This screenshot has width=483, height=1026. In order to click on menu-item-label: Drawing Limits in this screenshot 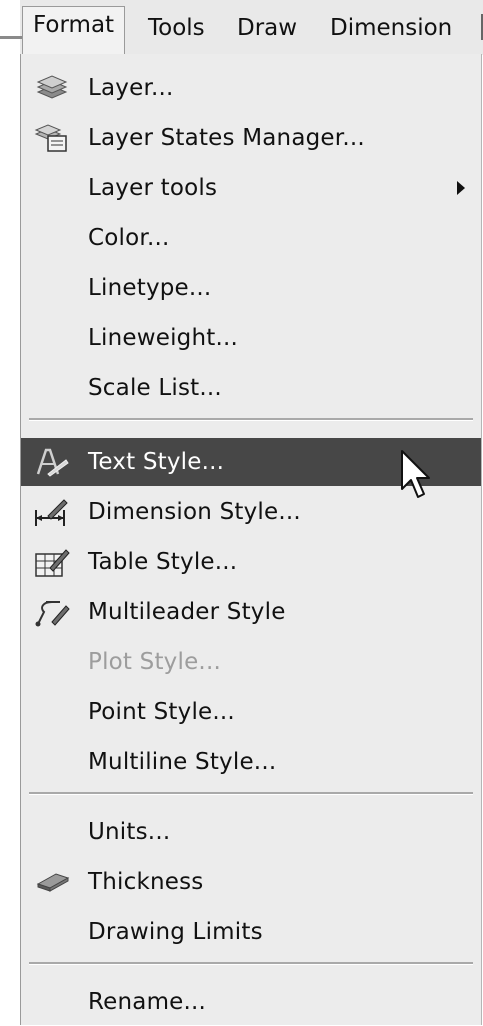, I will do `click(175, 932)`.